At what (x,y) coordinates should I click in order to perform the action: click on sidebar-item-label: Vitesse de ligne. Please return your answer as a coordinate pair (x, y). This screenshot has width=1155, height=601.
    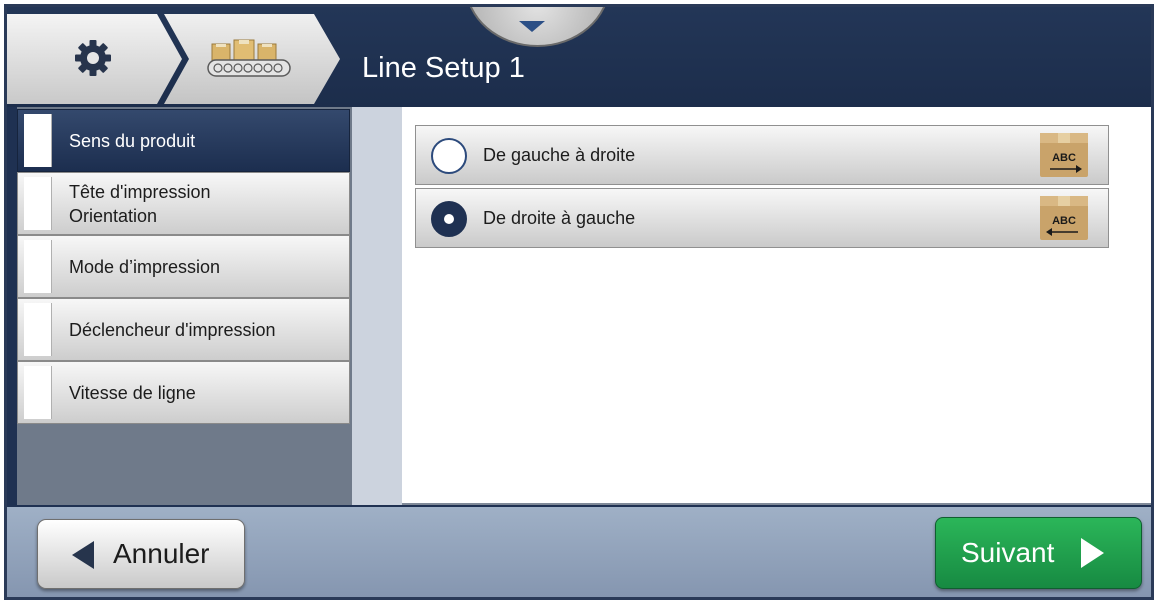
    Looking at the image, I should click on (132, 392).